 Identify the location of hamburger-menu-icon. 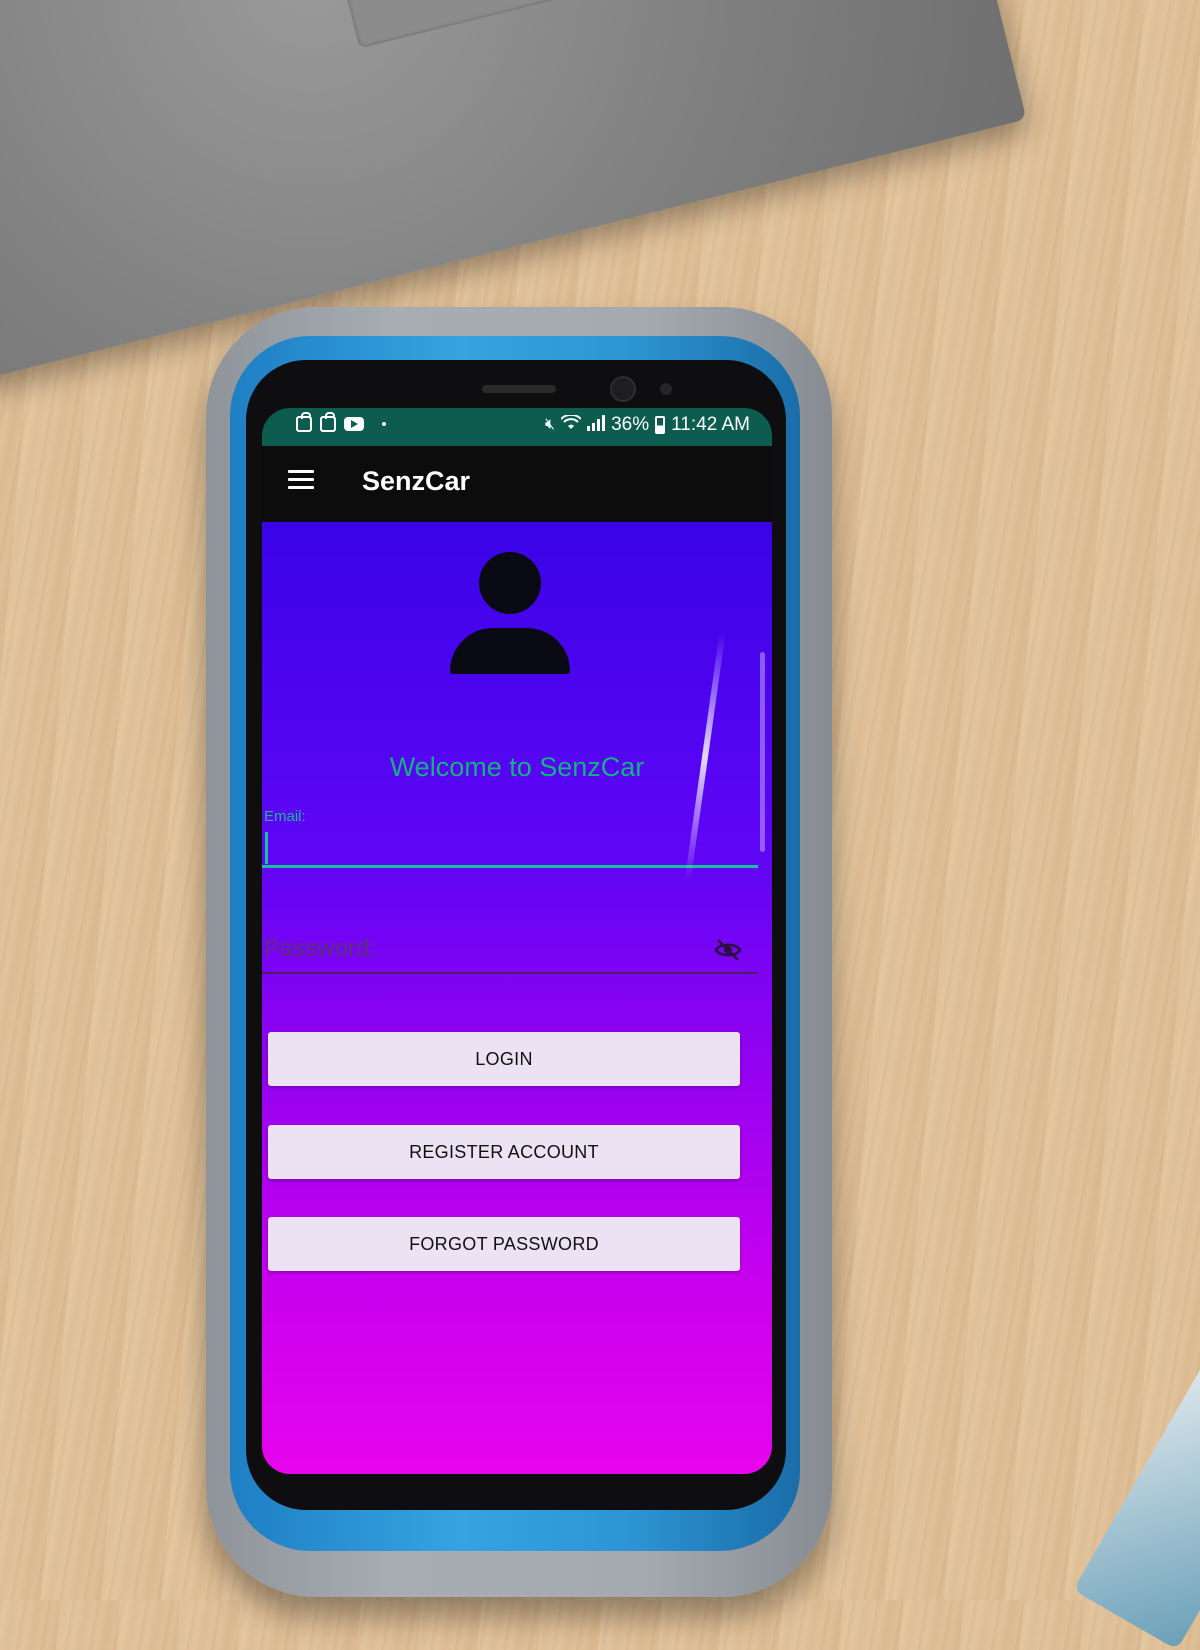
(301, 481).